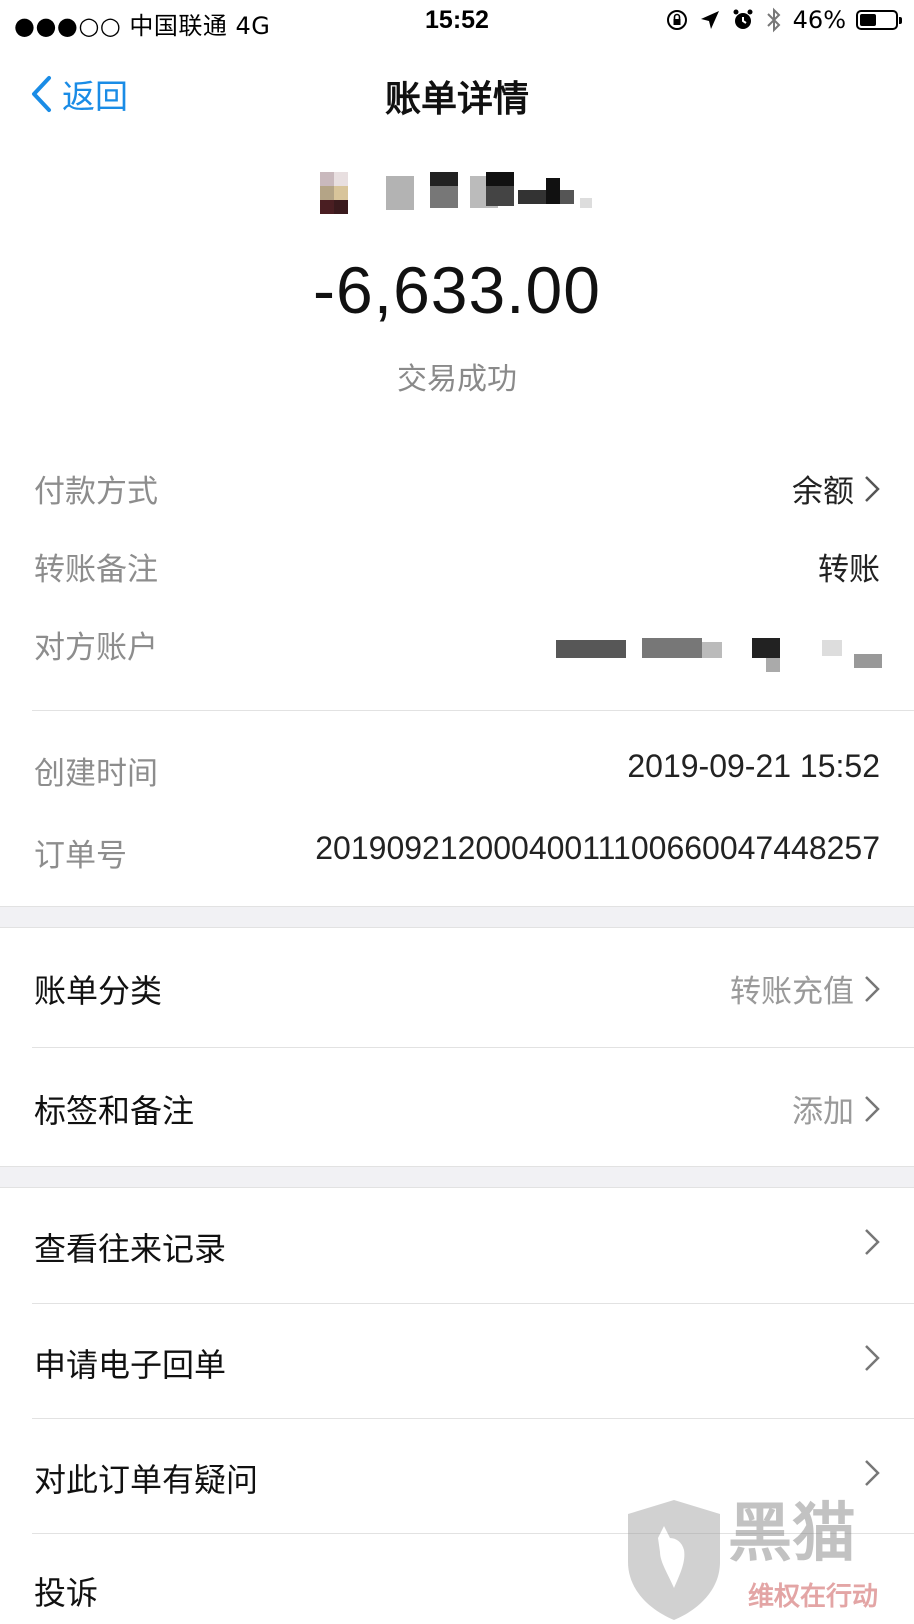 The image size is (914, 1624). I want to click on watermark-text: 黑猫, so click(792, 1534).